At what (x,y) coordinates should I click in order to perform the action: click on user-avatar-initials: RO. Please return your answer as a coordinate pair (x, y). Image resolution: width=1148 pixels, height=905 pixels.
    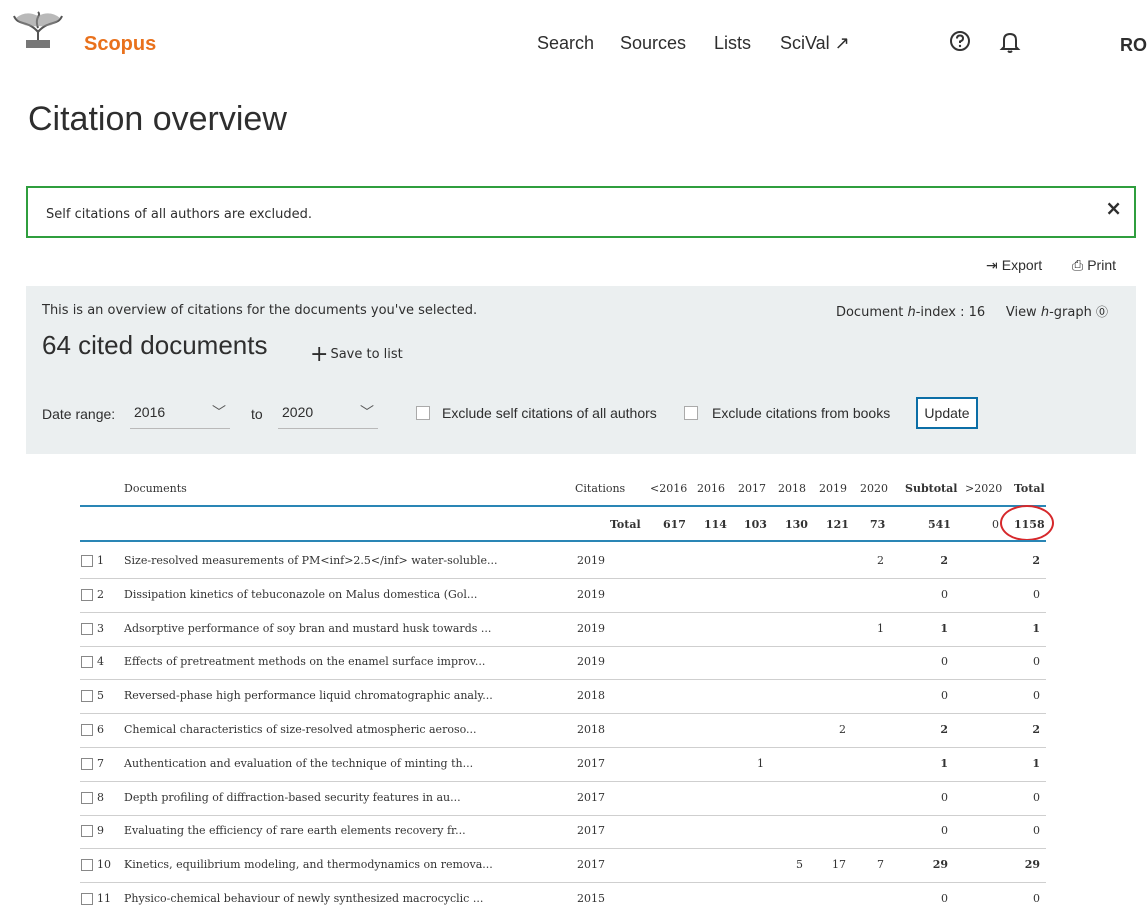
    Looking at the image, I should click on (1133, 45).